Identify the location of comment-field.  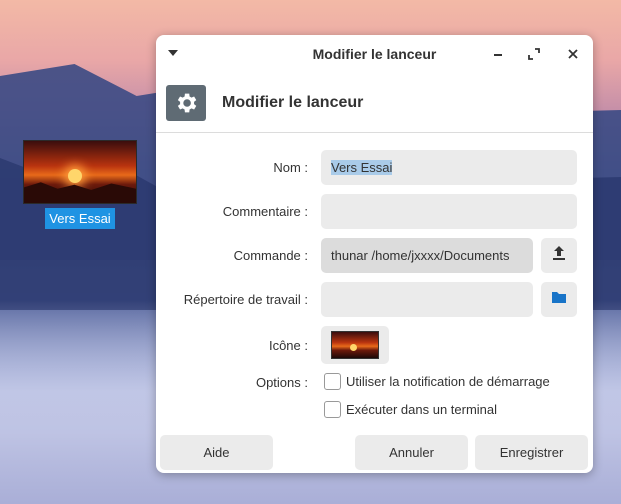
(449, 211).